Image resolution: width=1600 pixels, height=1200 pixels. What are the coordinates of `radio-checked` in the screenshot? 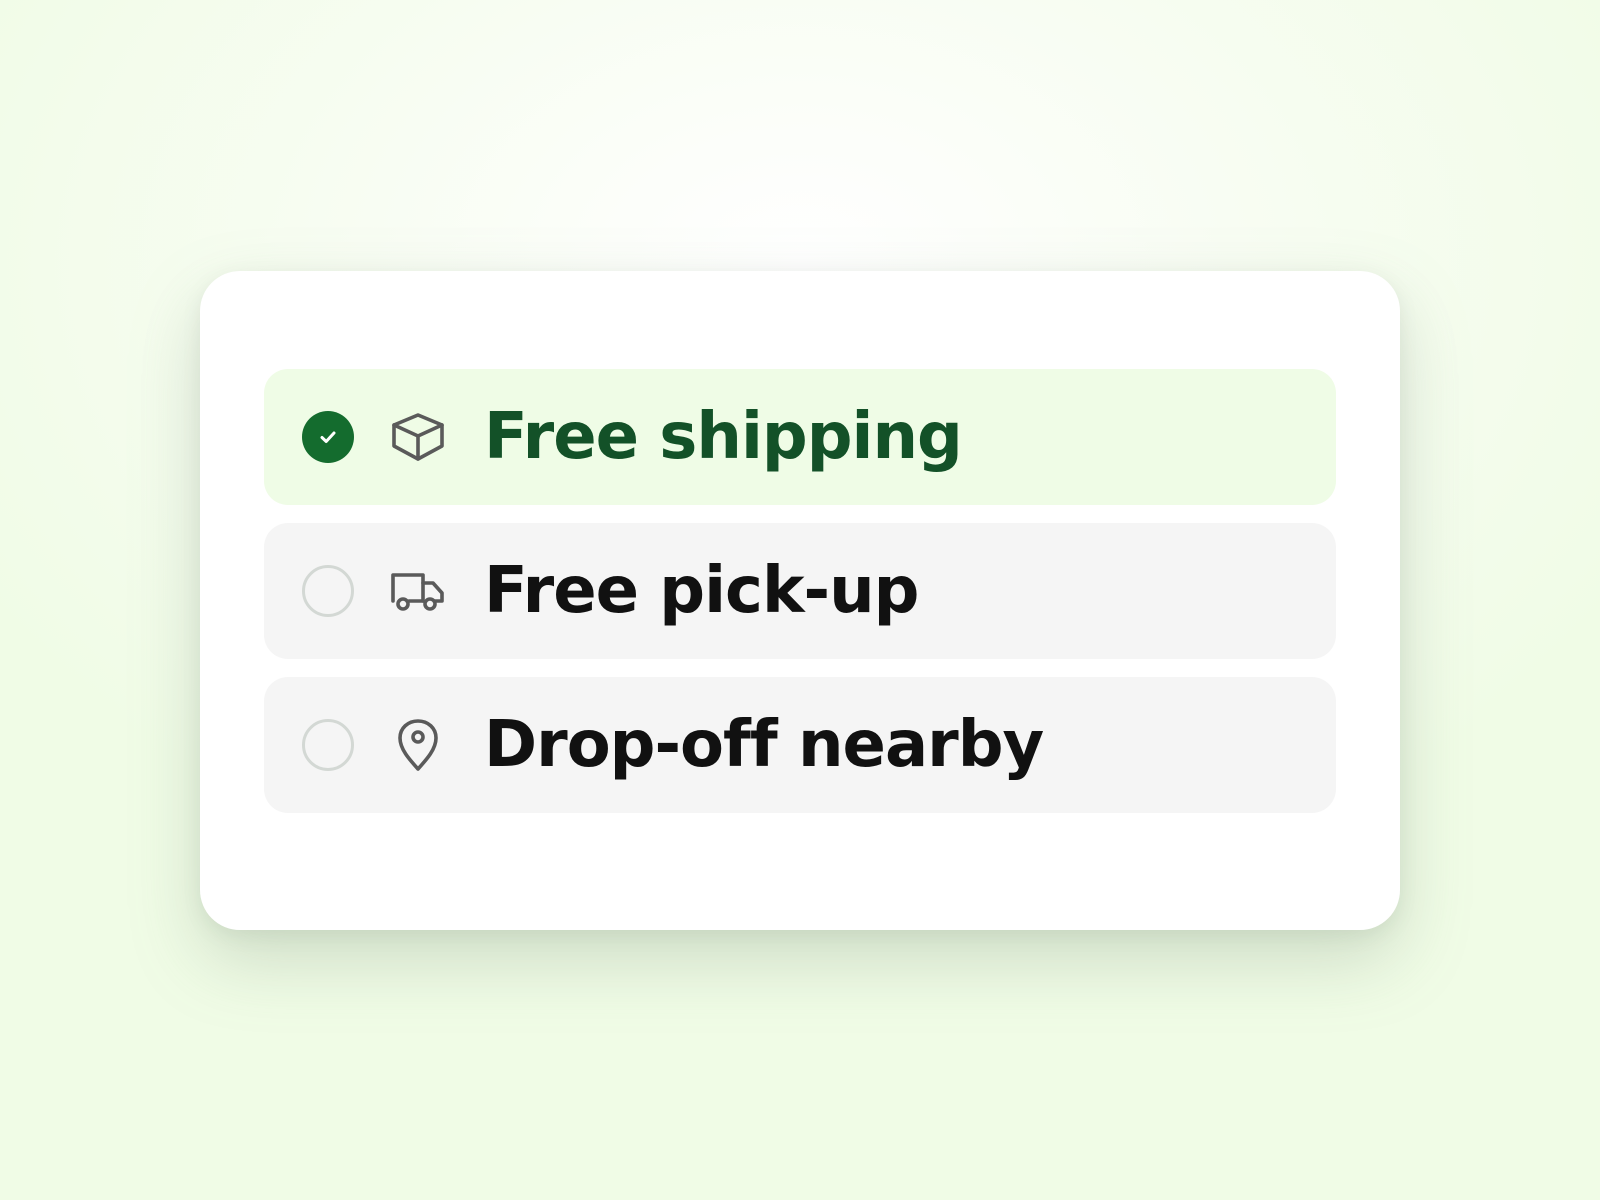 It's located at (328, 437).